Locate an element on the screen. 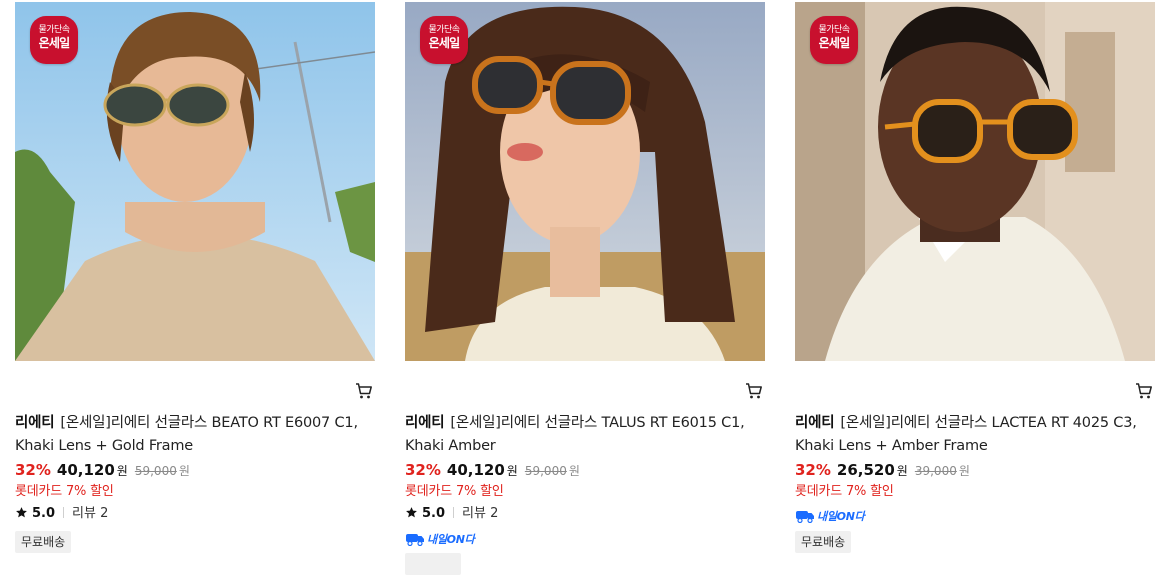 Image resolution: width=1159 pixels, height=575 pixels. shipping-chip is located at coordinates (433, 564).